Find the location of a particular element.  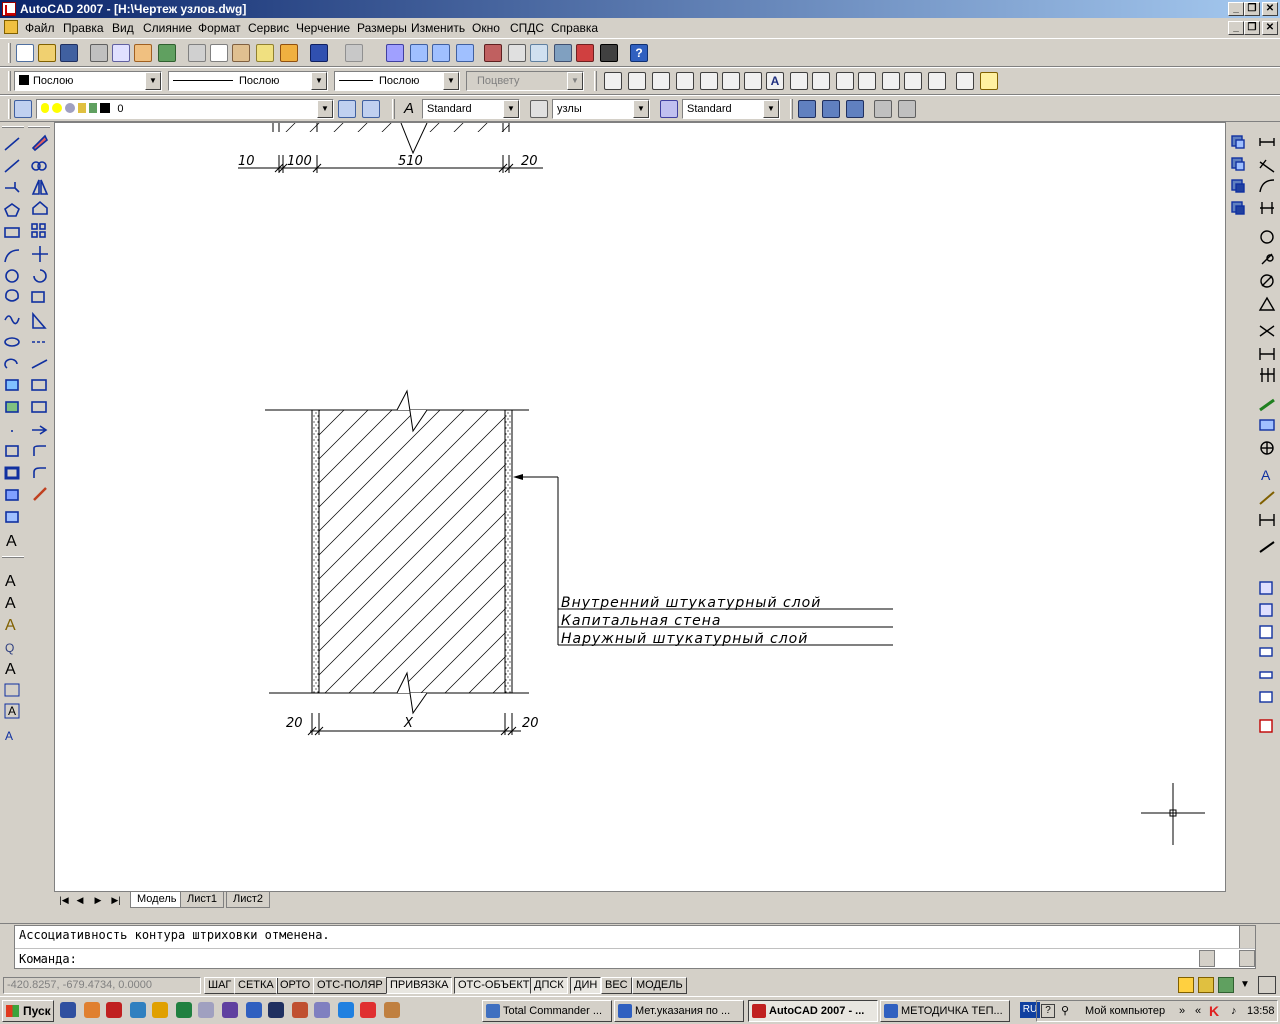

properties-icon is located at coordinates (493, 53).